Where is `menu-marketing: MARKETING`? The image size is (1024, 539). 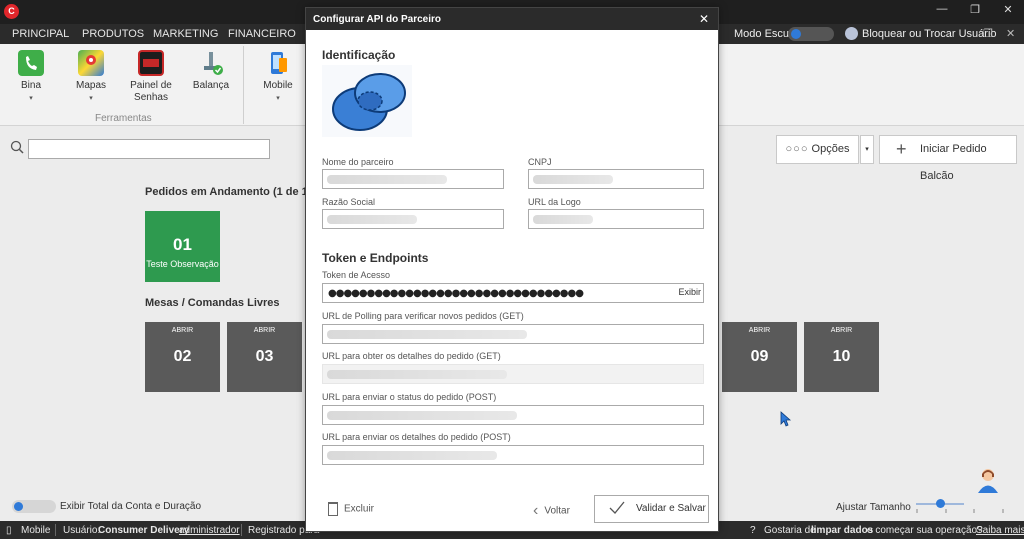 menu-marketing: MARKETING is located at coordinates (185, 34).